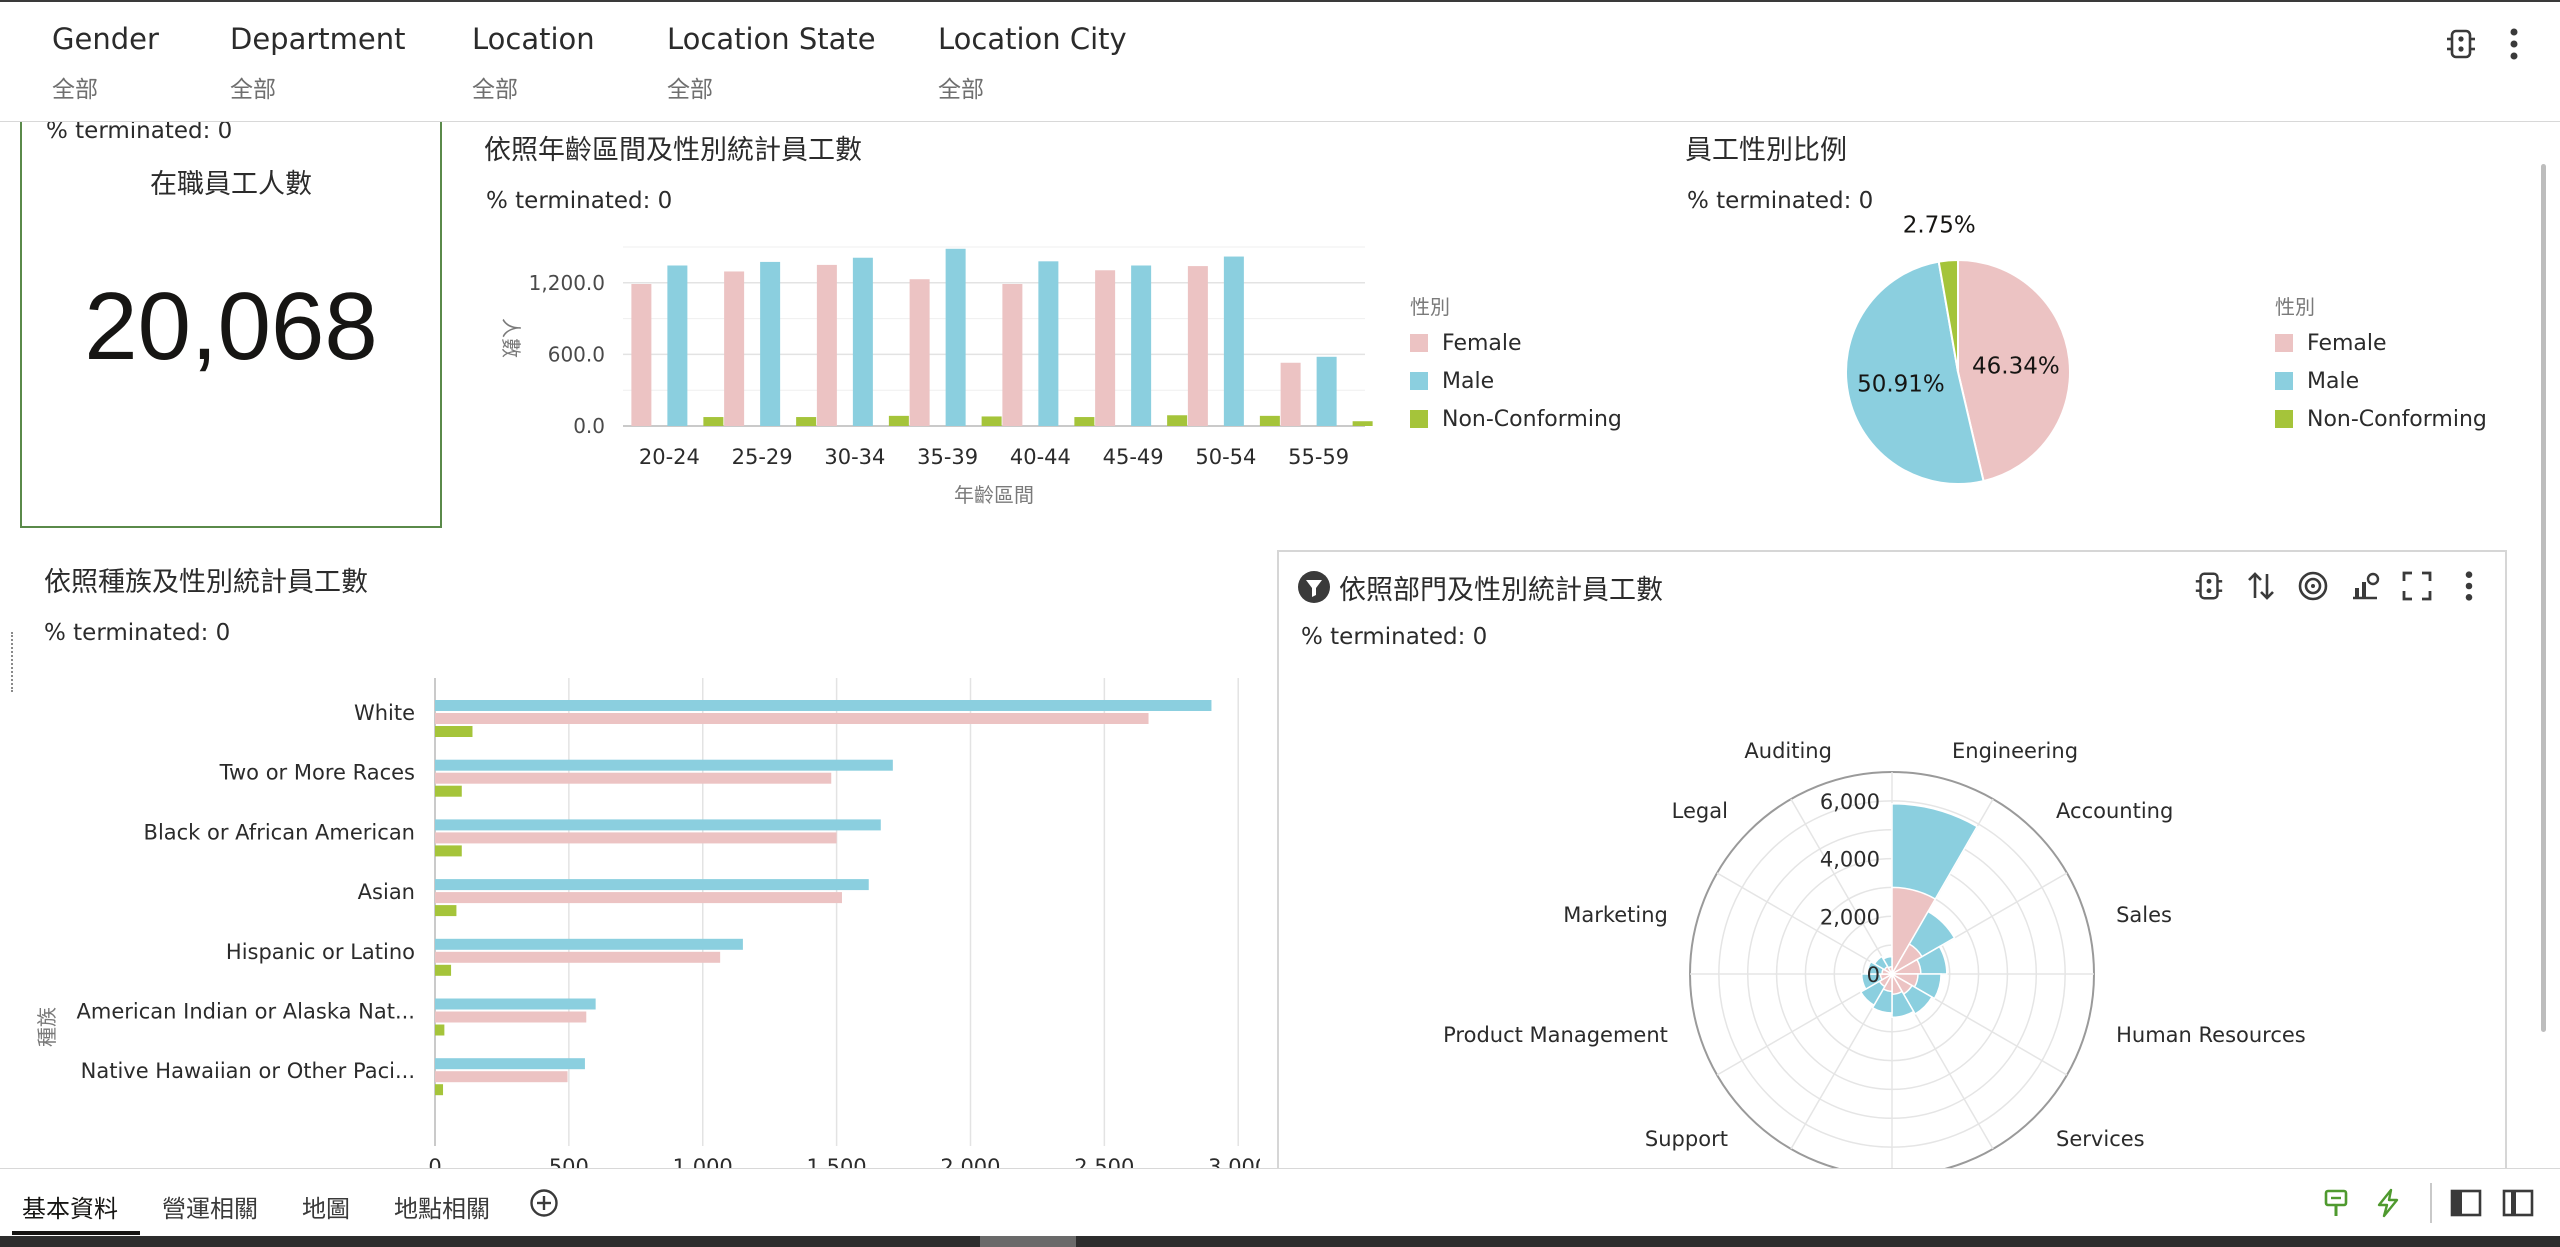 The height and width of the screenshot is (1247, 2560). What do you see at coordinates (318, 63) in the screenshot?
I see `filter-department: Department 全部` at bounding box center [318, 63].